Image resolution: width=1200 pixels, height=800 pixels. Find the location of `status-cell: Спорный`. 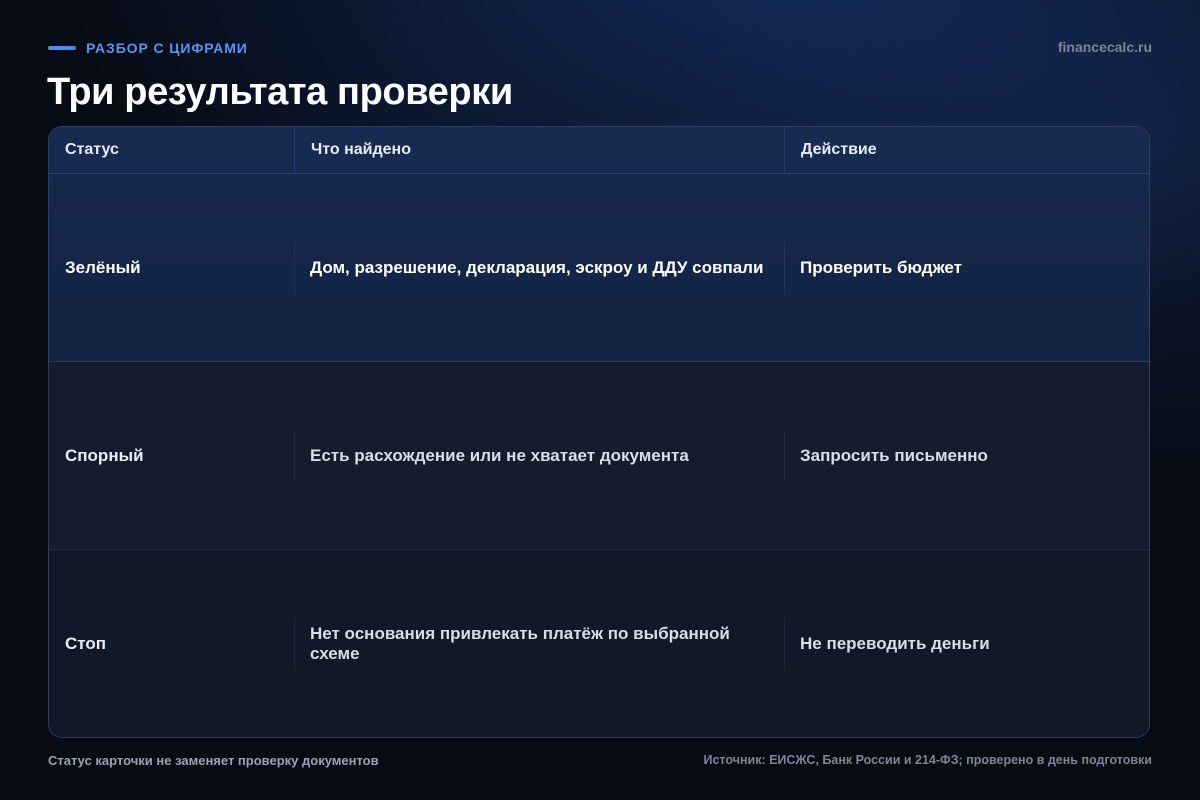

status-cell: Спорный is located at coordinates (104, 455).